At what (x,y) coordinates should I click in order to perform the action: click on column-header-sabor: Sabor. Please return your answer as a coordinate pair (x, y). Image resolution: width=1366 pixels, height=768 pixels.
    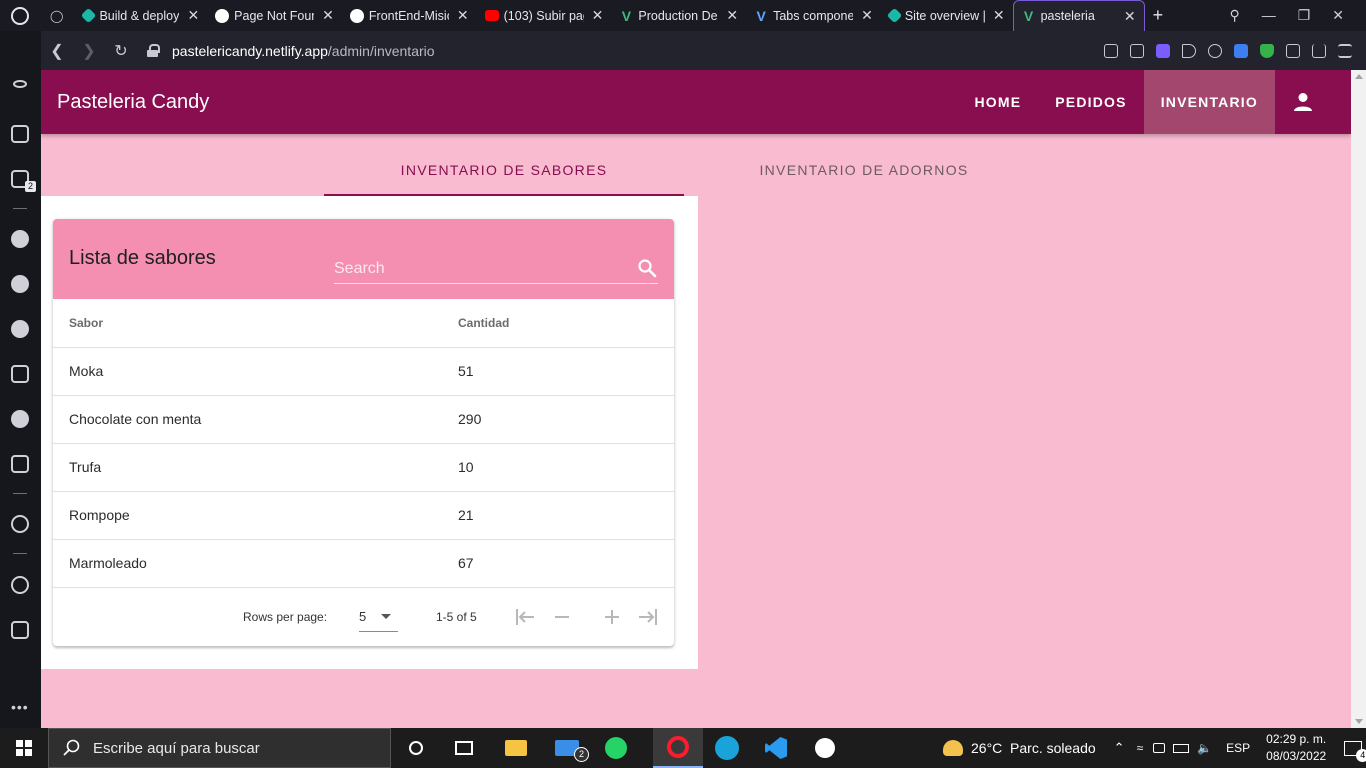
    Looking at the image, I should click on (247, 323).